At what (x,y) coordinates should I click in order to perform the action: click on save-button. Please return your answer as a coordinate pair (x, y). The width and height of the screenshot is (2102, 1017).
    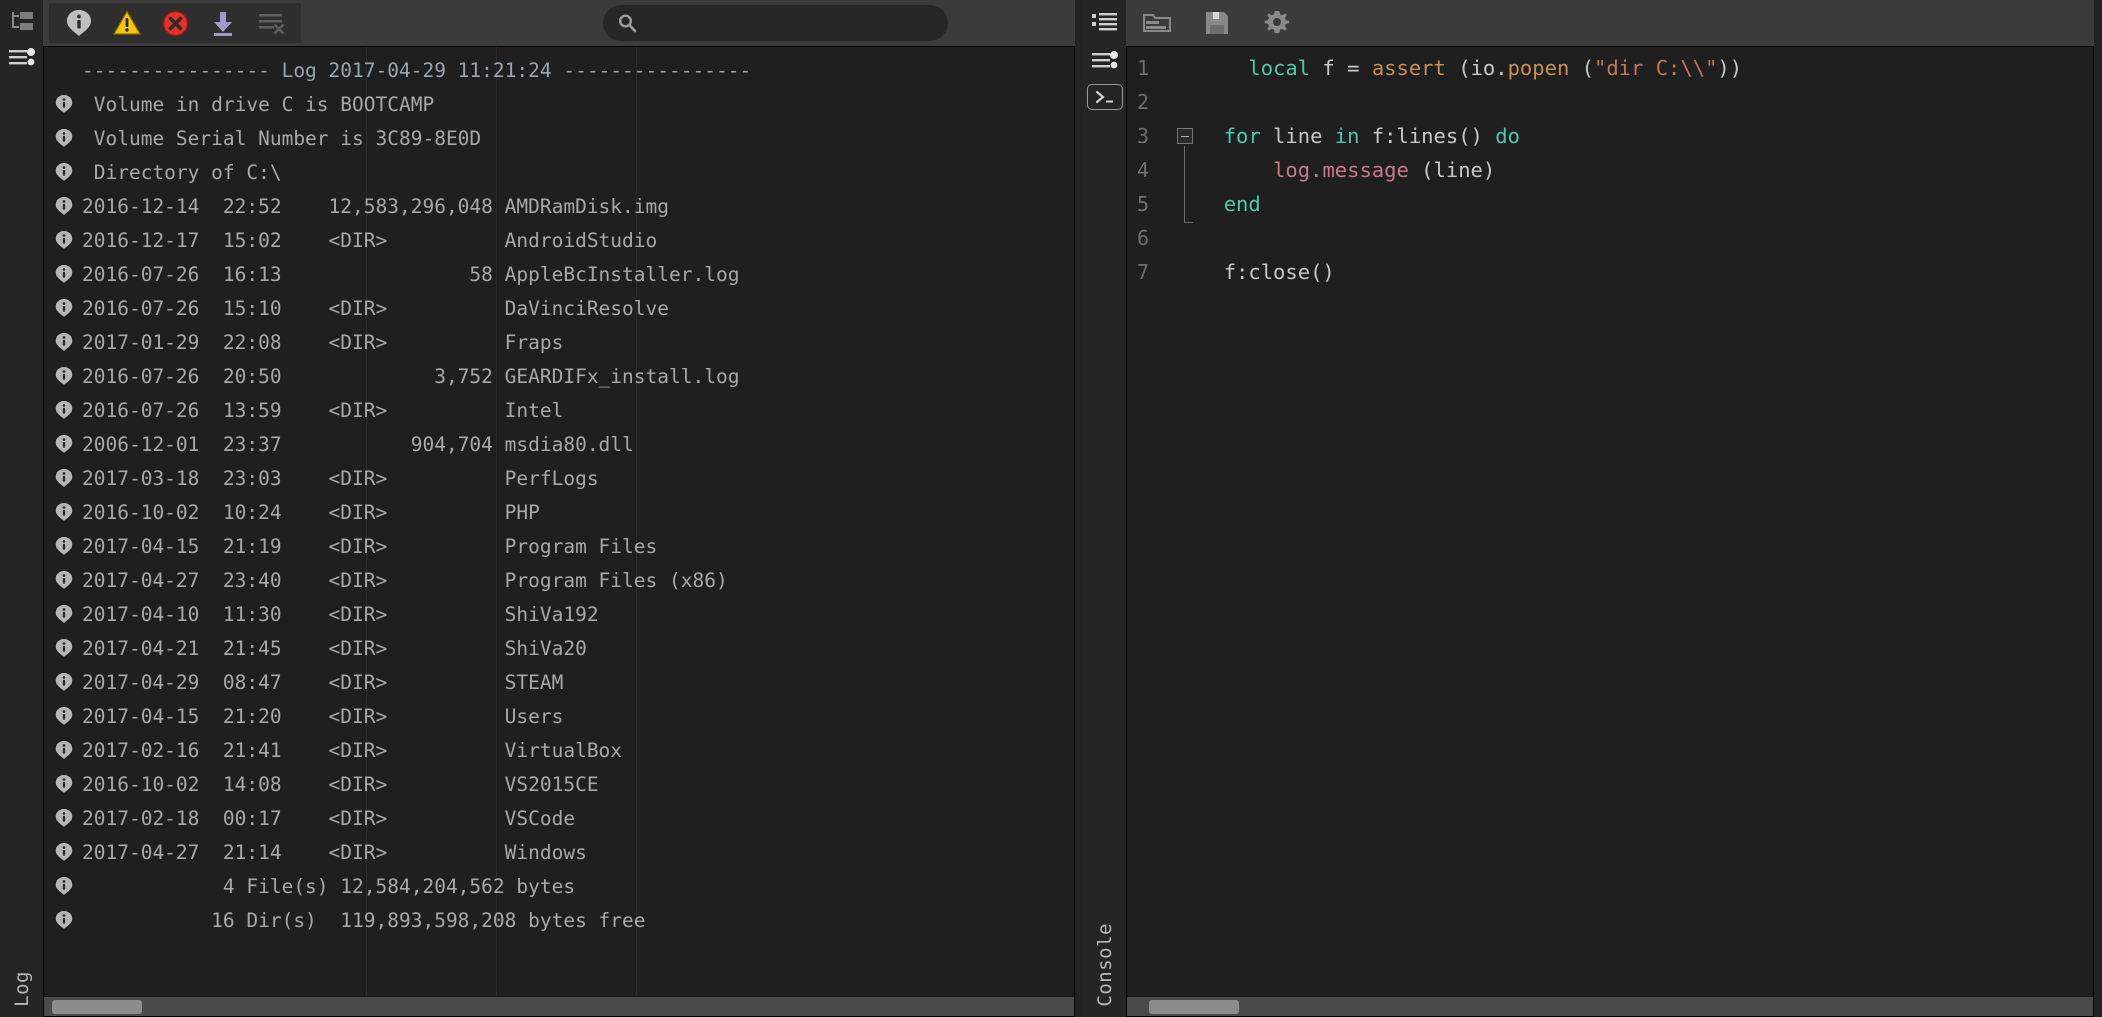
    Looking at the image, I should click on (1217, 23).